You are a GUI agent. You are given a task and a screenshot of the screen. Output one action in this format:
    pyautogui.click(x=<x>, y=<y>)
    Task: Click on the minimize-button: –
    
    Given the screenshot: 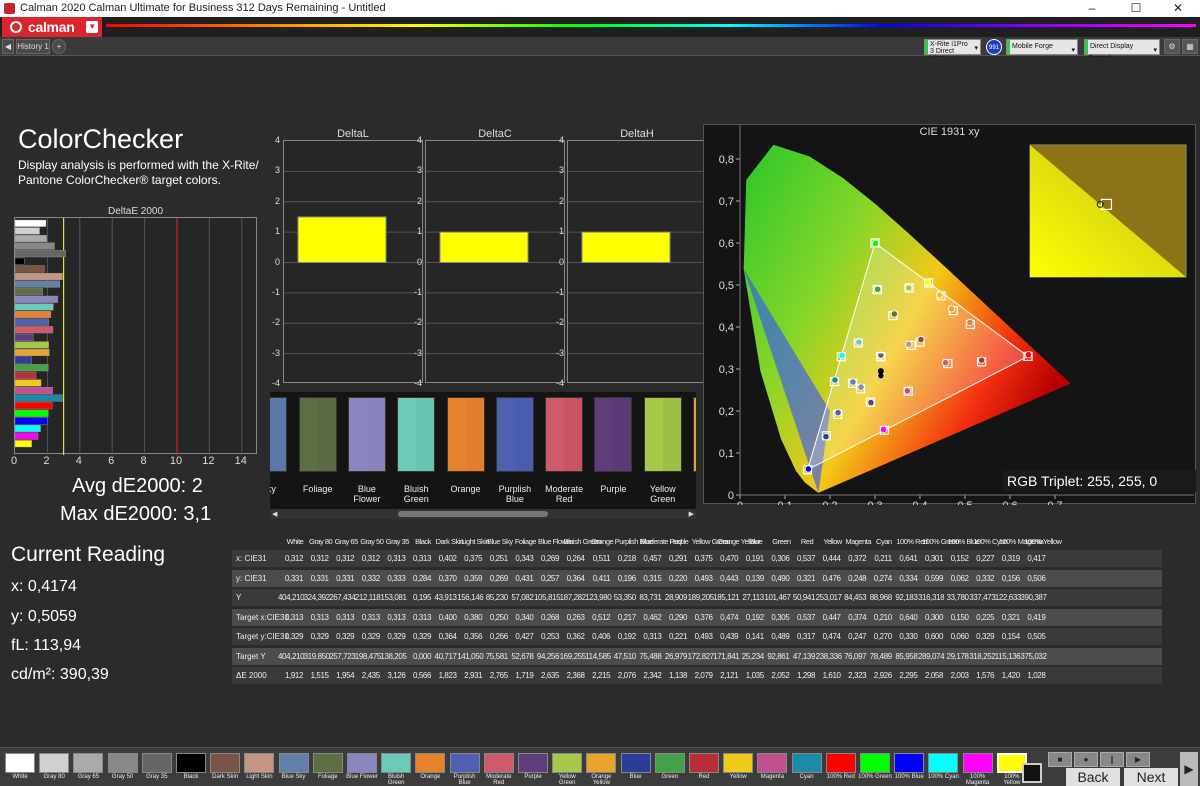 What is the action you would take?
    pyautogui.click(x=1092, y=8)
    